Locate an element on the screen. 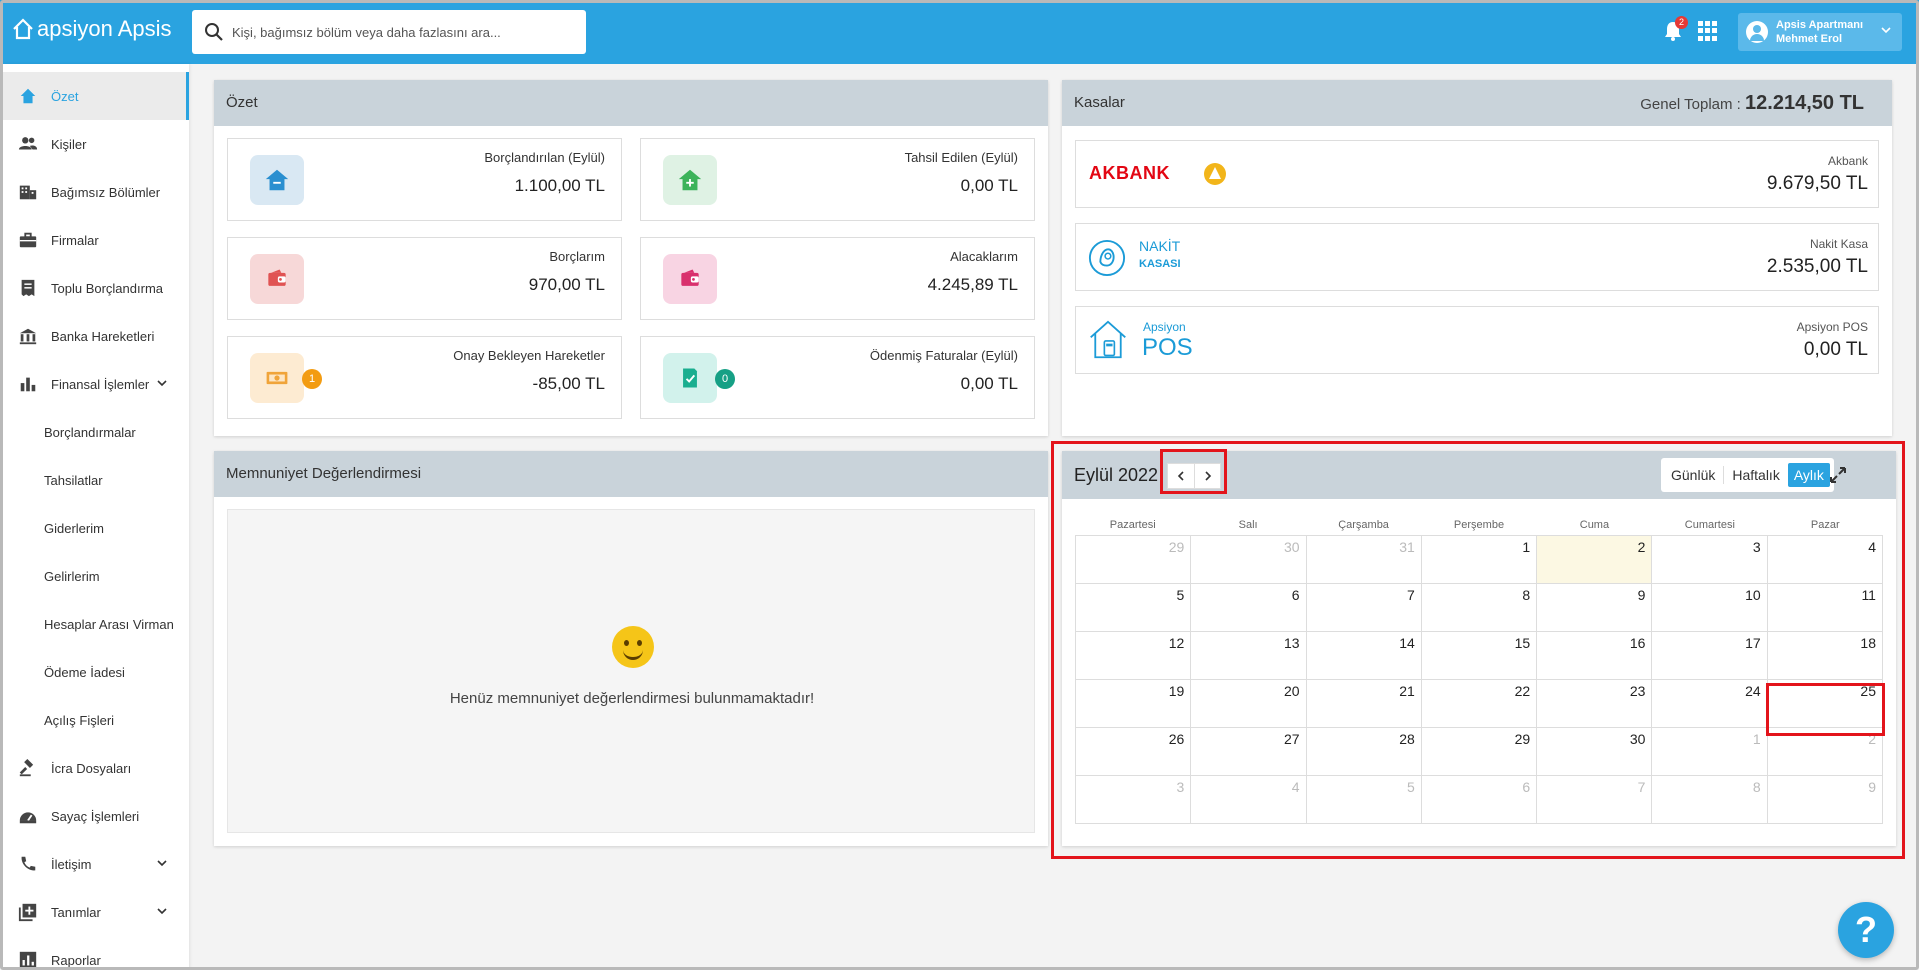 This screenshot has height=970, width=1919. calendar-day-cell: 16 is located at coordinates (1595, 656).